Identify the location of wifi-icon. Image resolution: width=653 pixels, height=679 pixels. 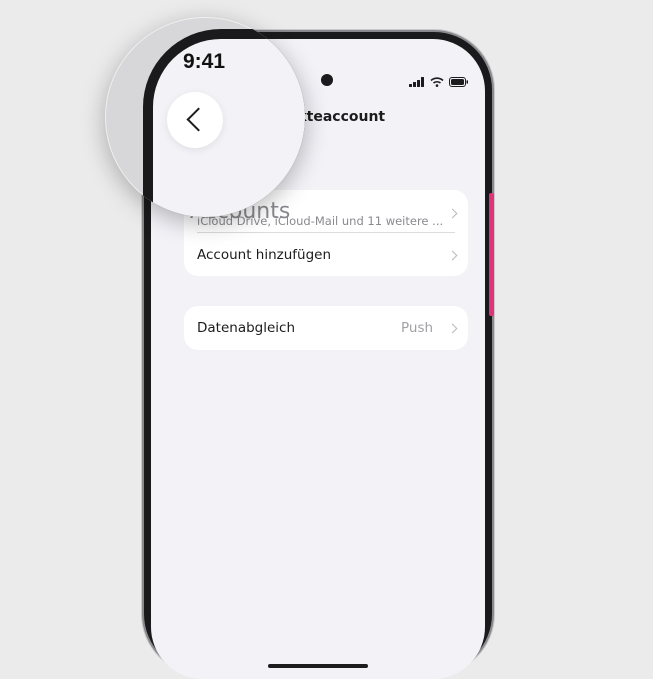
(437, 82).